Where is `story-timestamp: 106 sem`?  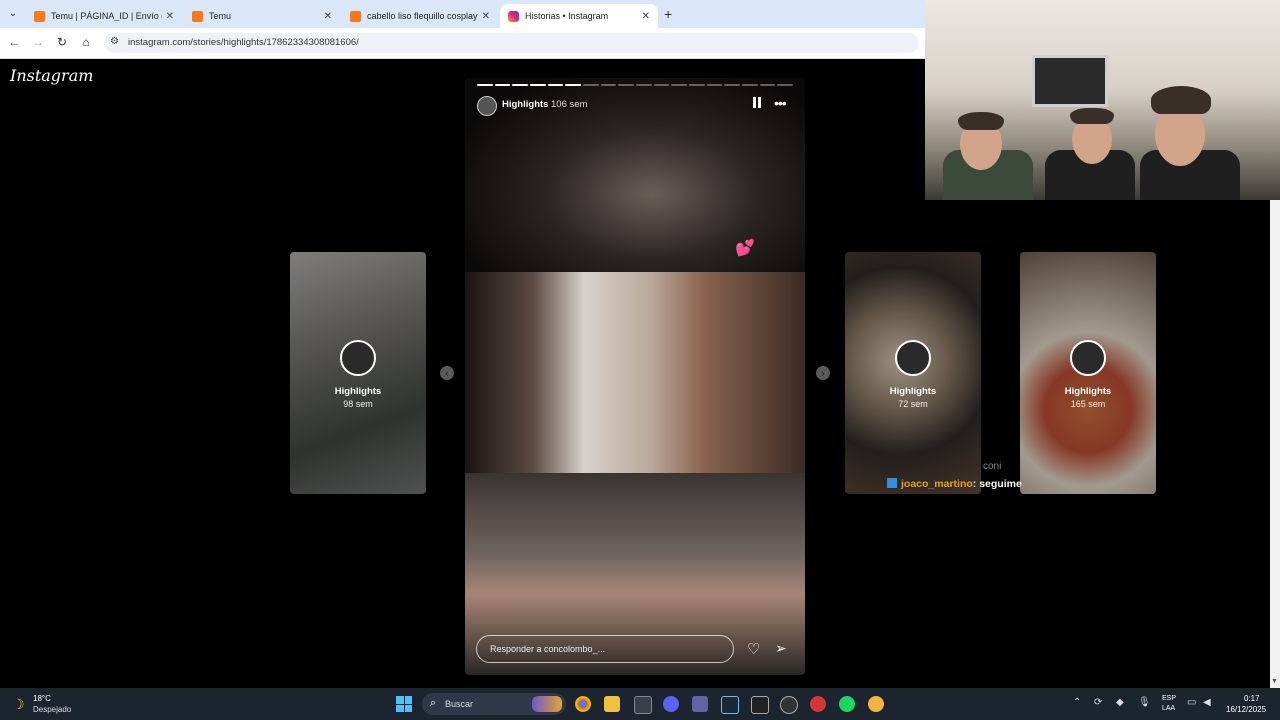 story-timestamp: 106 sem is located at coordinates (569, 104).